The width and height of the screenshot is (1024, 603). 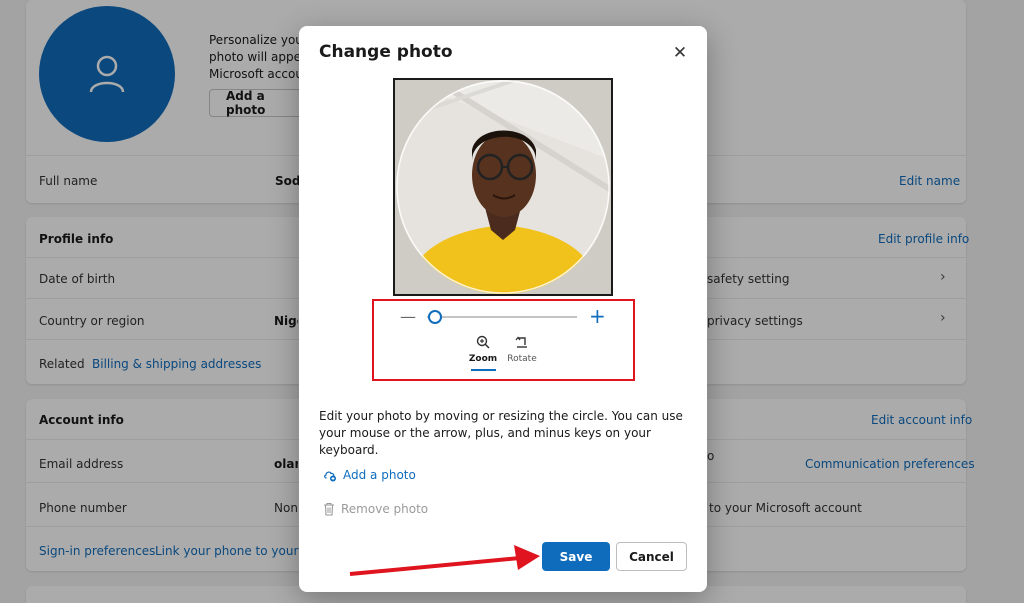 What do you see at coordinates (330, 476) in the screenshot?
I see `cloud-add-icon` at bounding box center [330, 476].